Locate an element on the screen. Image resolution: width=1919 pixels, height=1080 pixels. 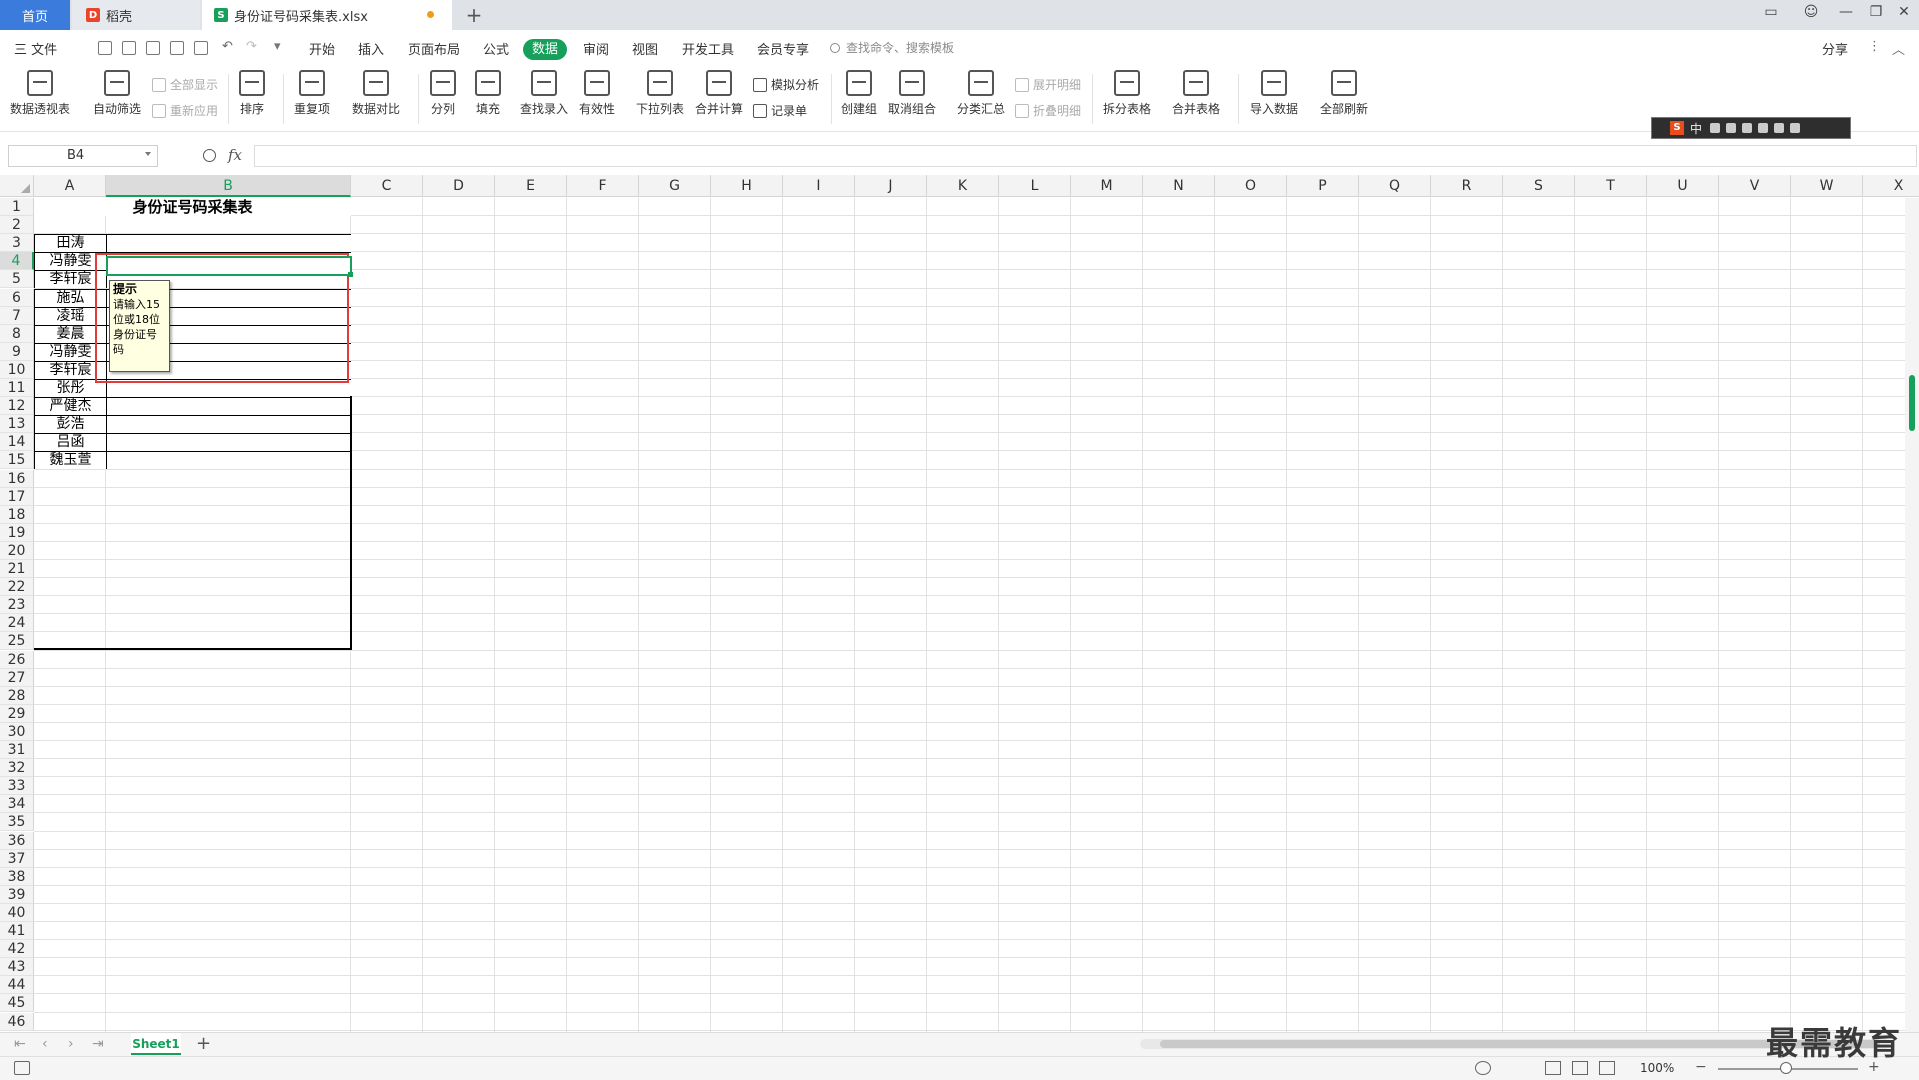
row-header: 46 is located at coordinates (17, 1021).